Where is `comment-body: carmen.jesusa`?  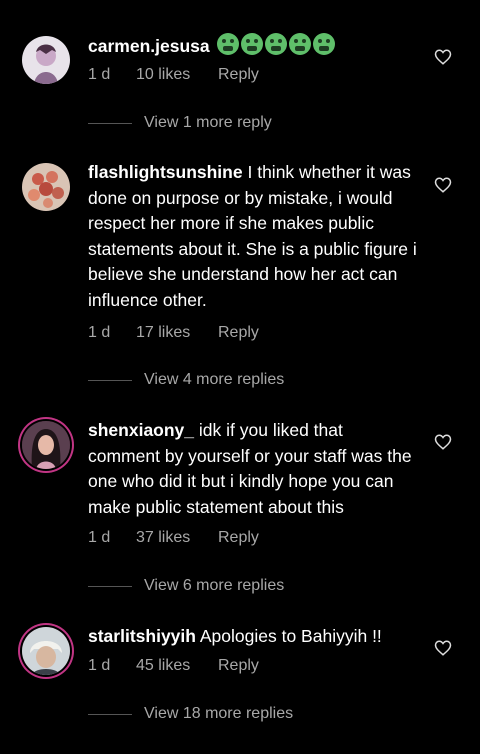 comment-body: carmen.jesusa is located at coordinates (253, 46).